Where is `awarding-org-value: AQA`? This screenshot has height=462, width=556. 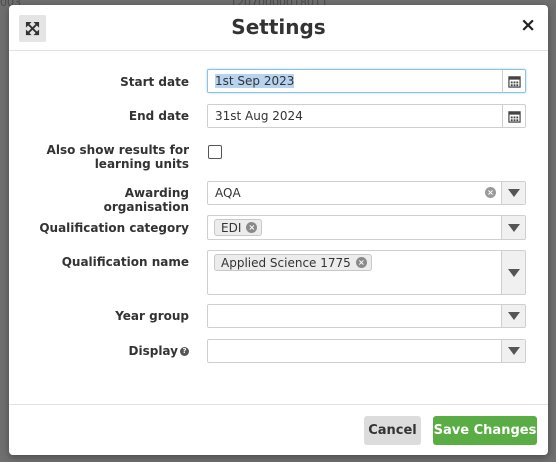 awarding-org-value: AQA is located at coordinates (228, 193).